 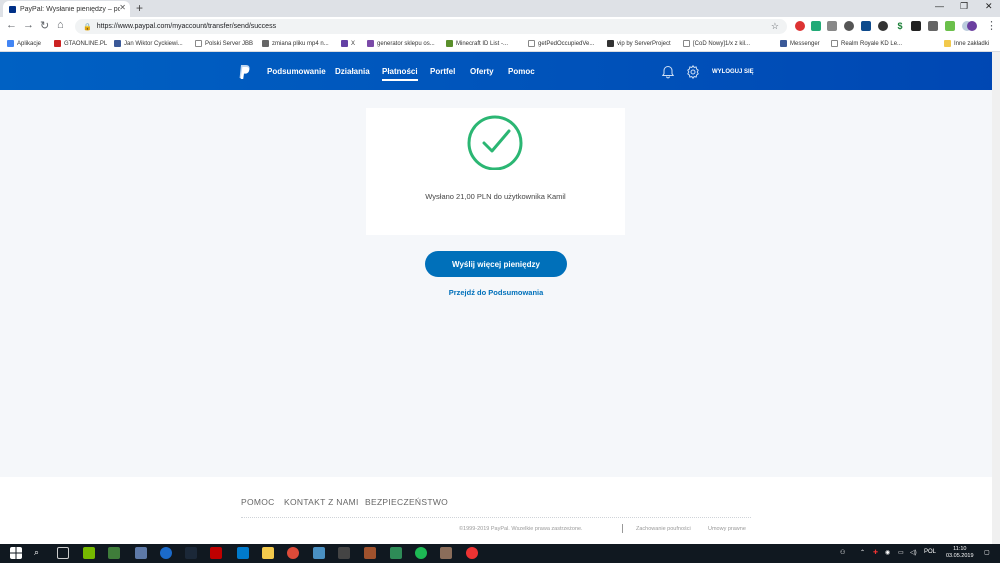 I want to click on minecraft-icon, so click(x=449, y=43).